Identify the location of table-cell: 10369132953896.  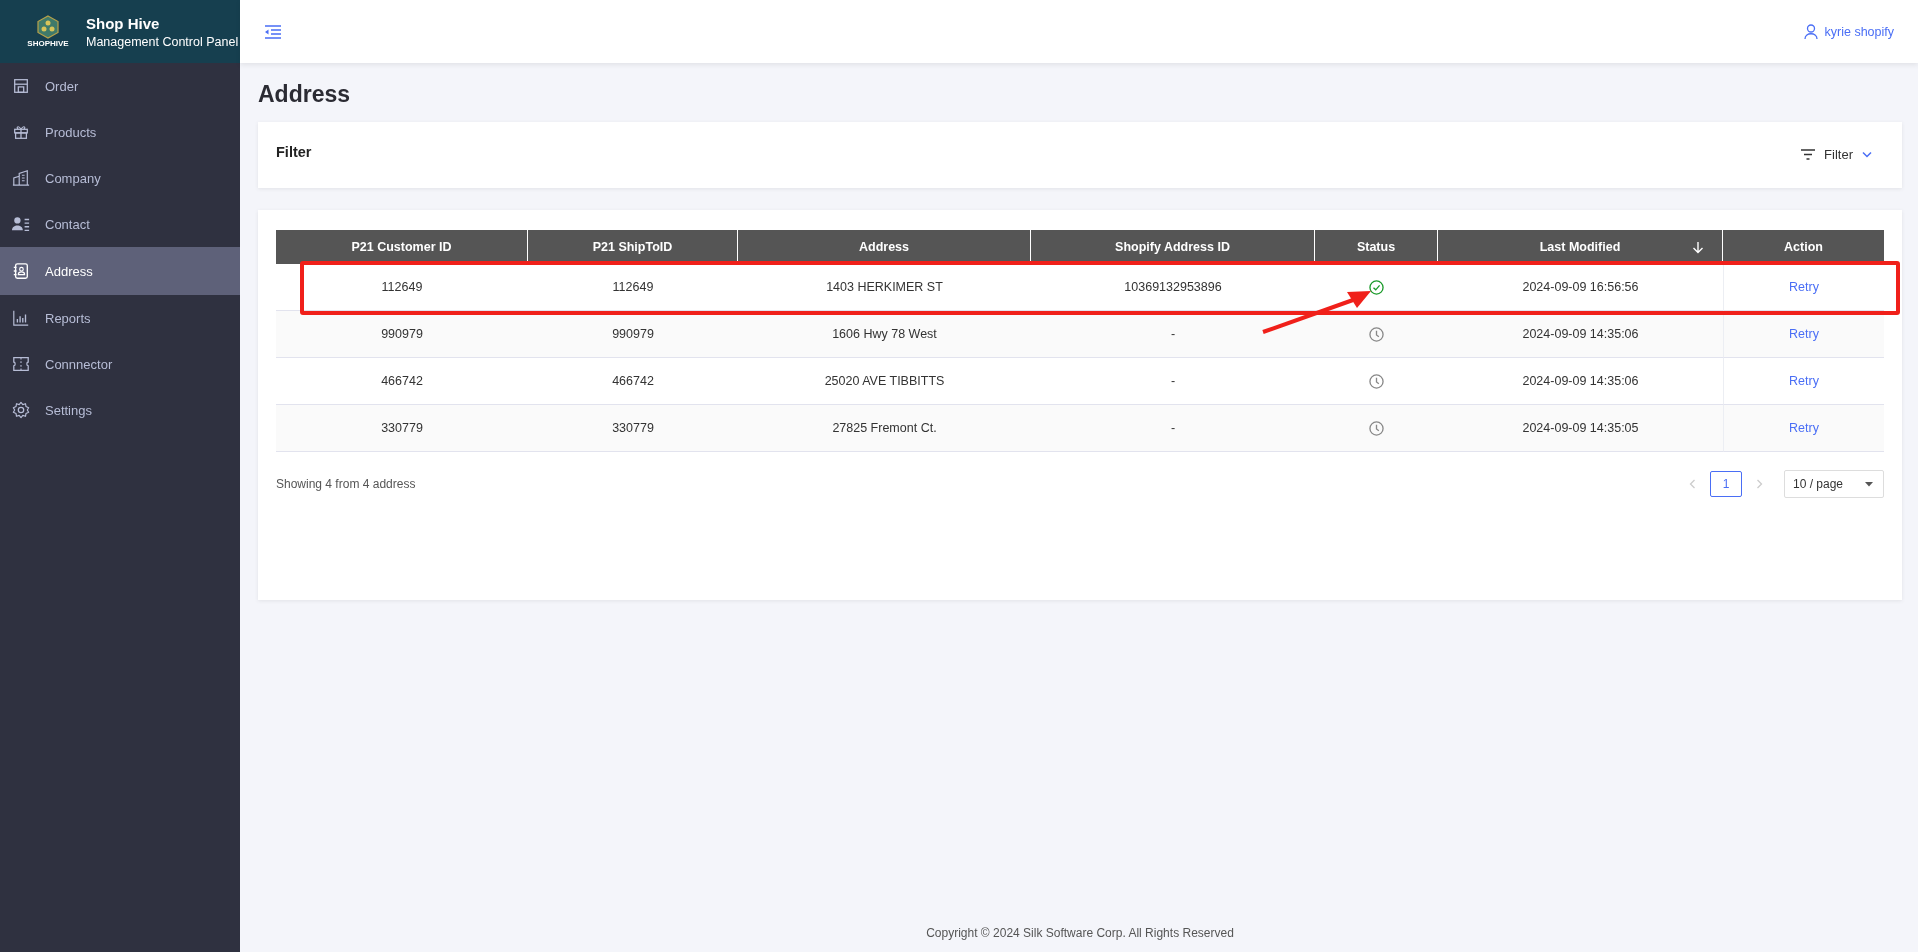
(1173, 287).